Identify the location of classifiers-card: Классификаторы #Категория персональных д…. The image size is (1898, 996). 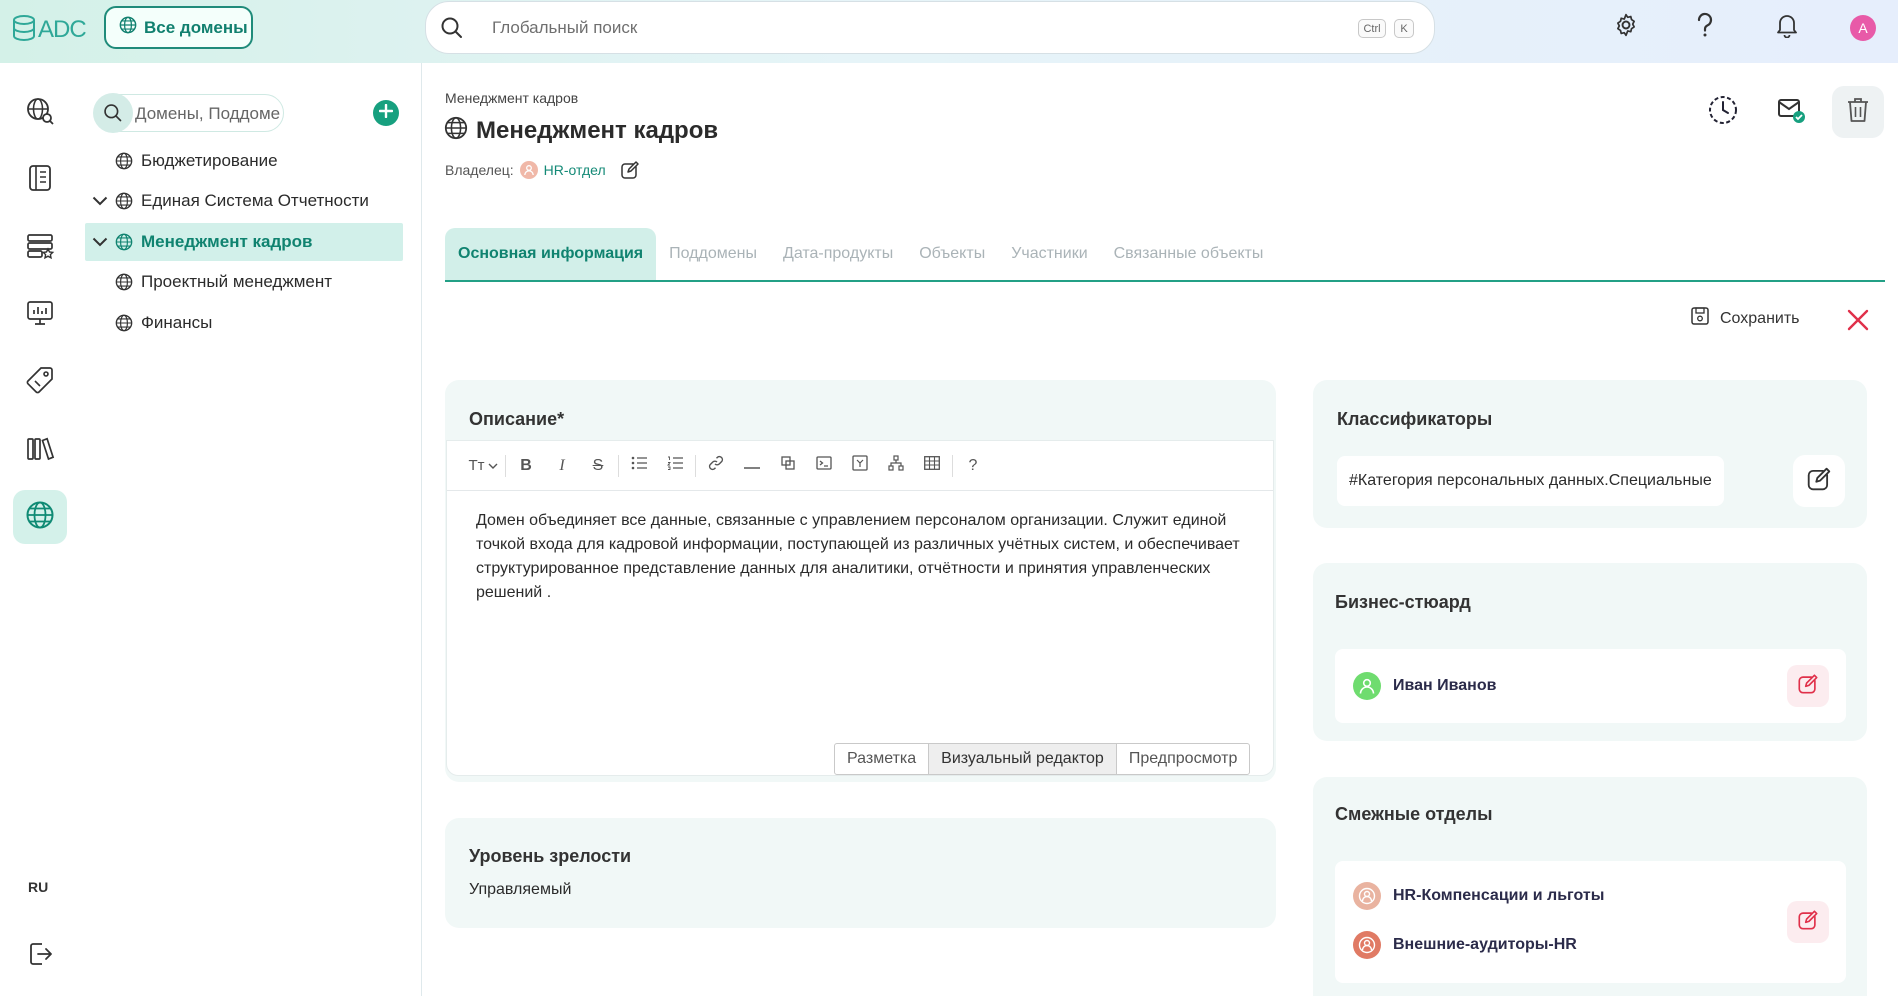
(1590, 454).